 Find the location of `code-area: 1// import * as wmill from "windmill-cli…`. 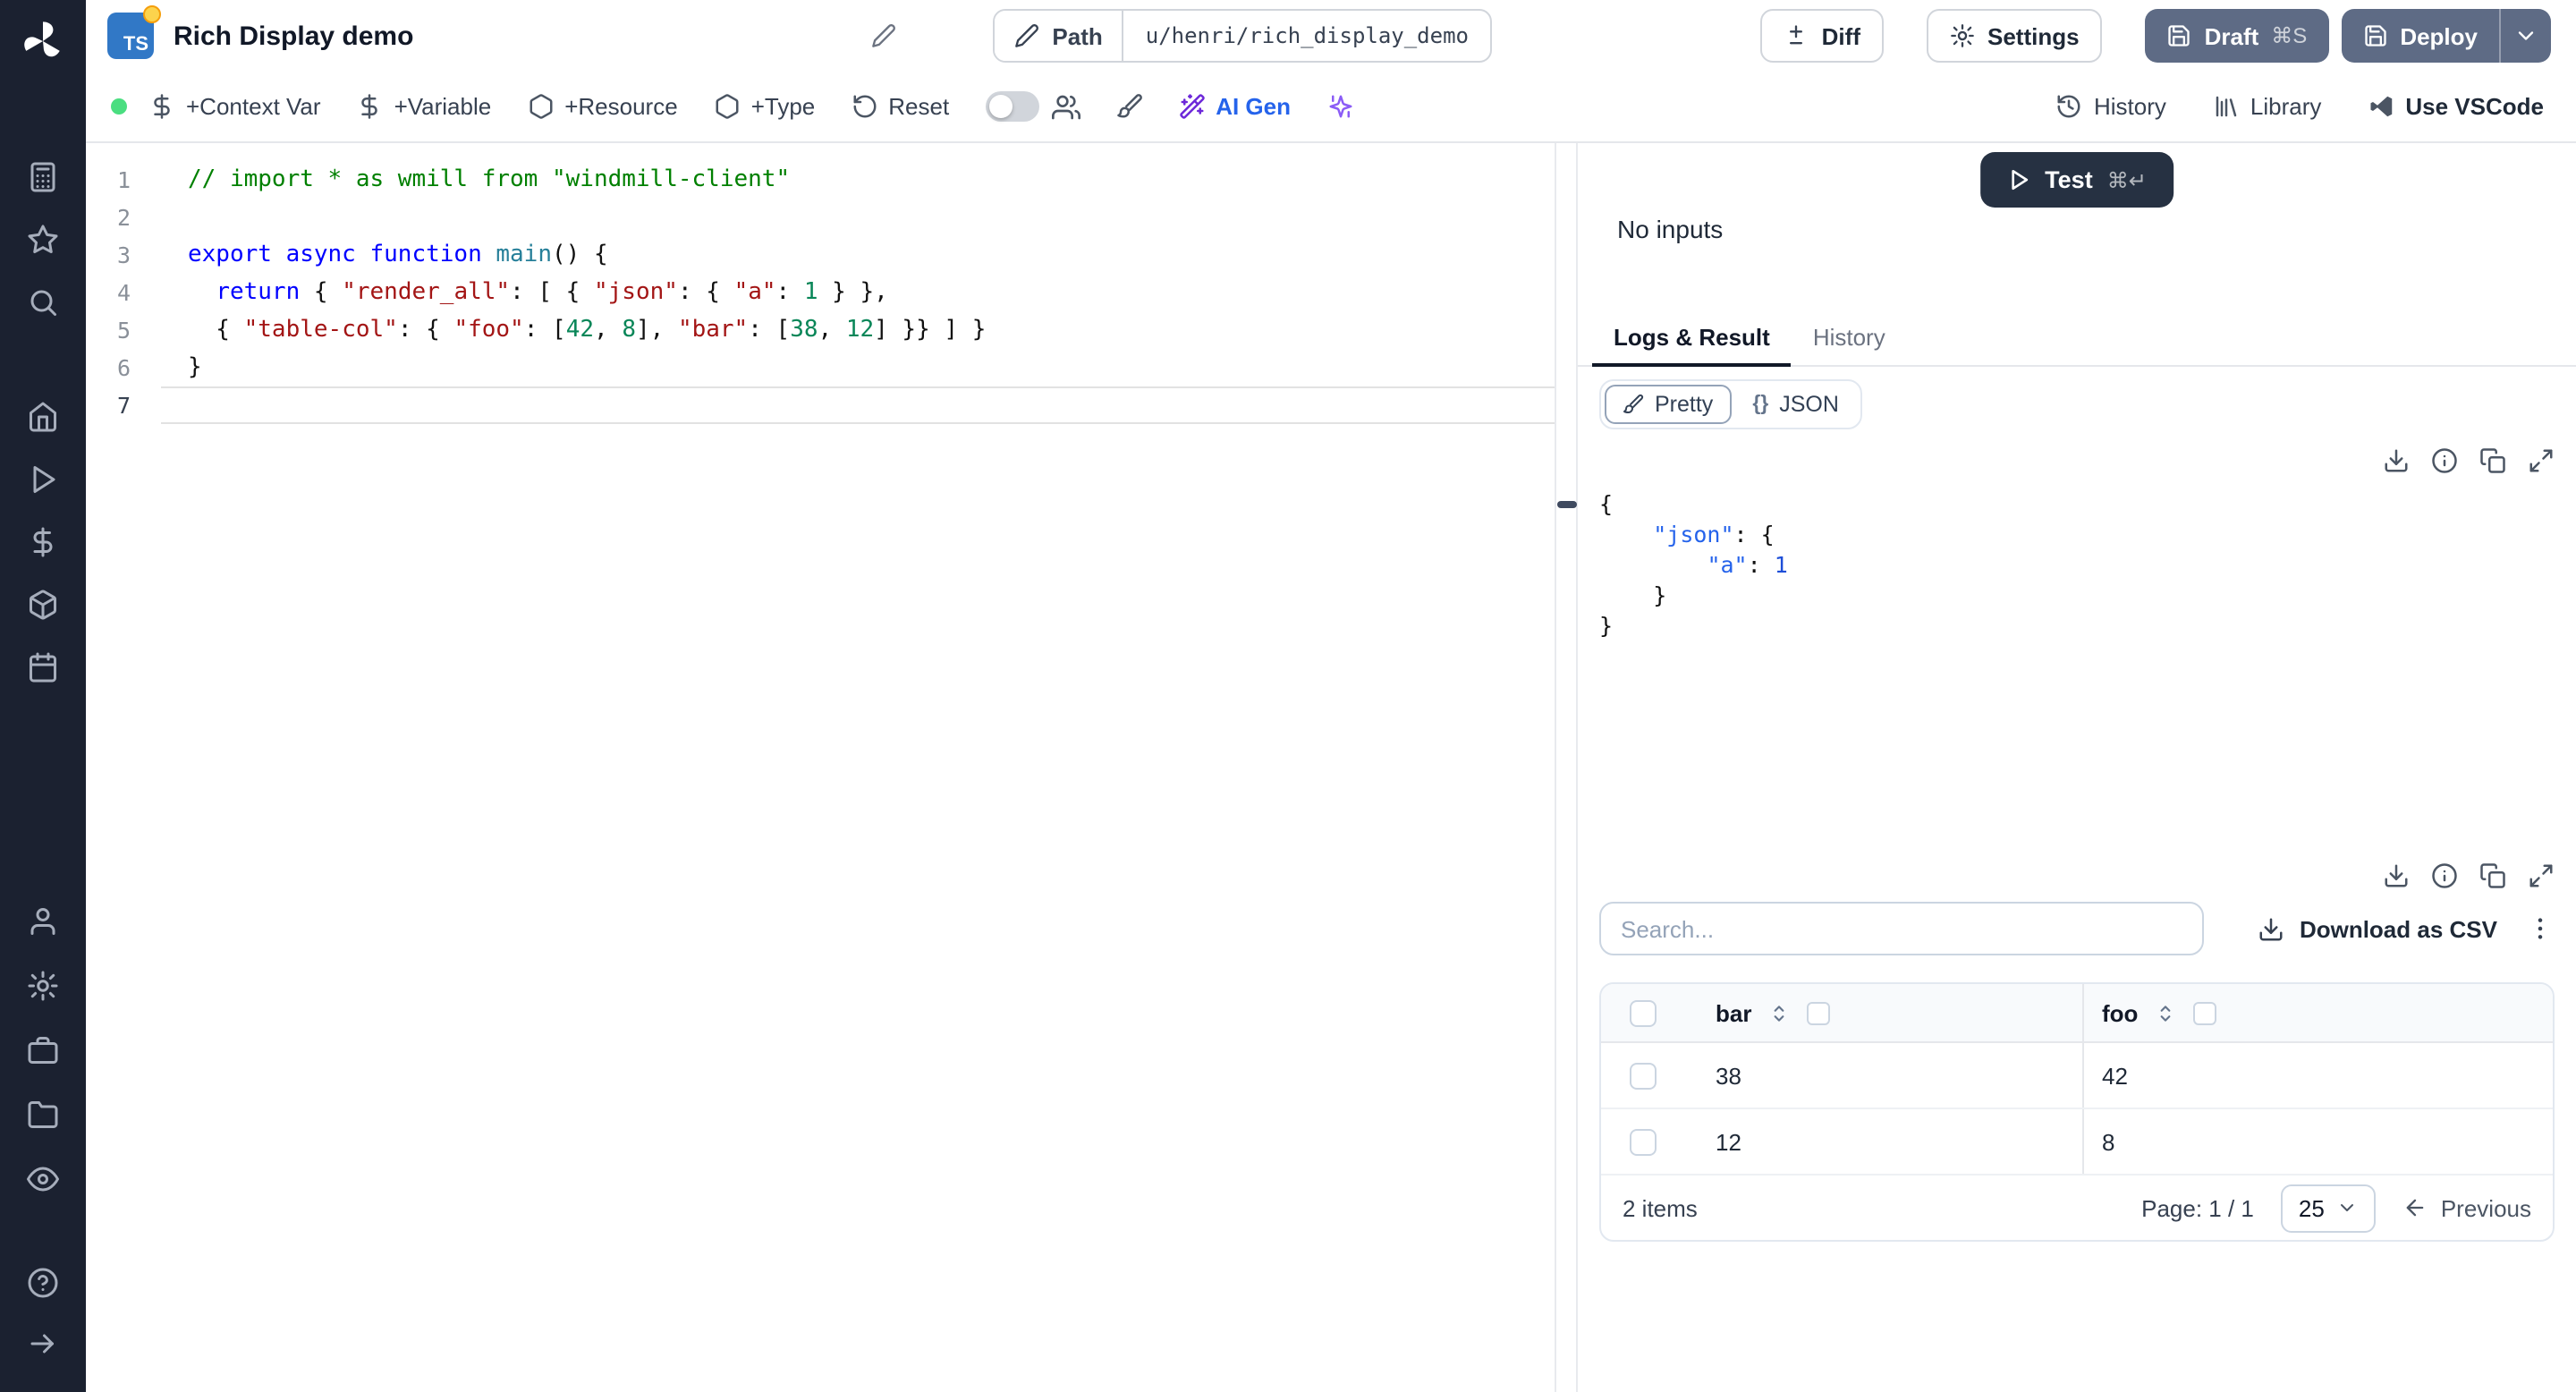

code-area: 1// import * as wmill from "windmill-cli… is located at coordinates (820, 292).